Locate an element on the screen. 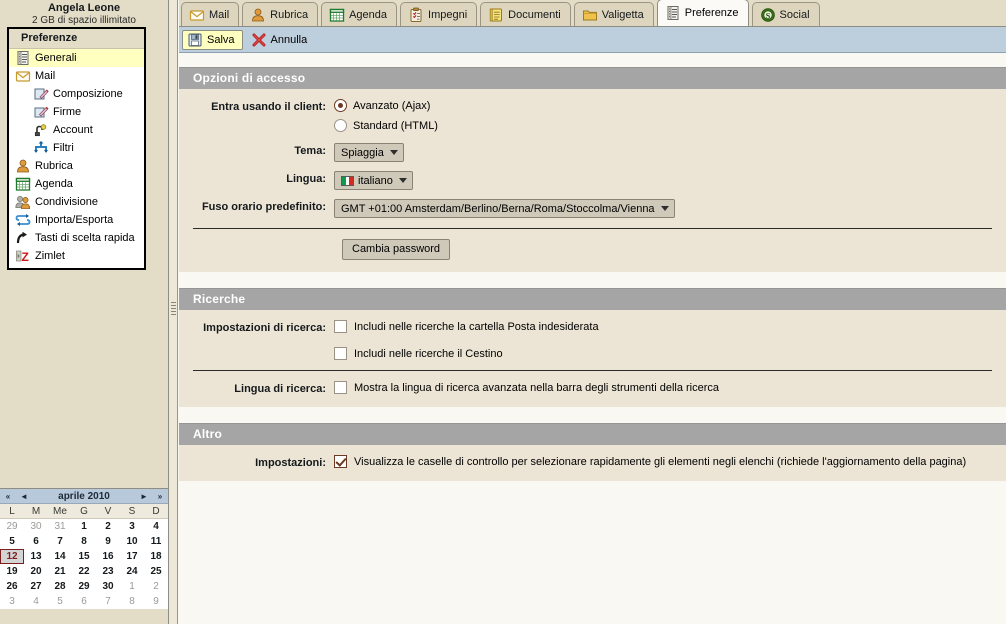 This screenshot has height=624, width=1006. calendar-day: 25 is located at coordinates (156, 571).